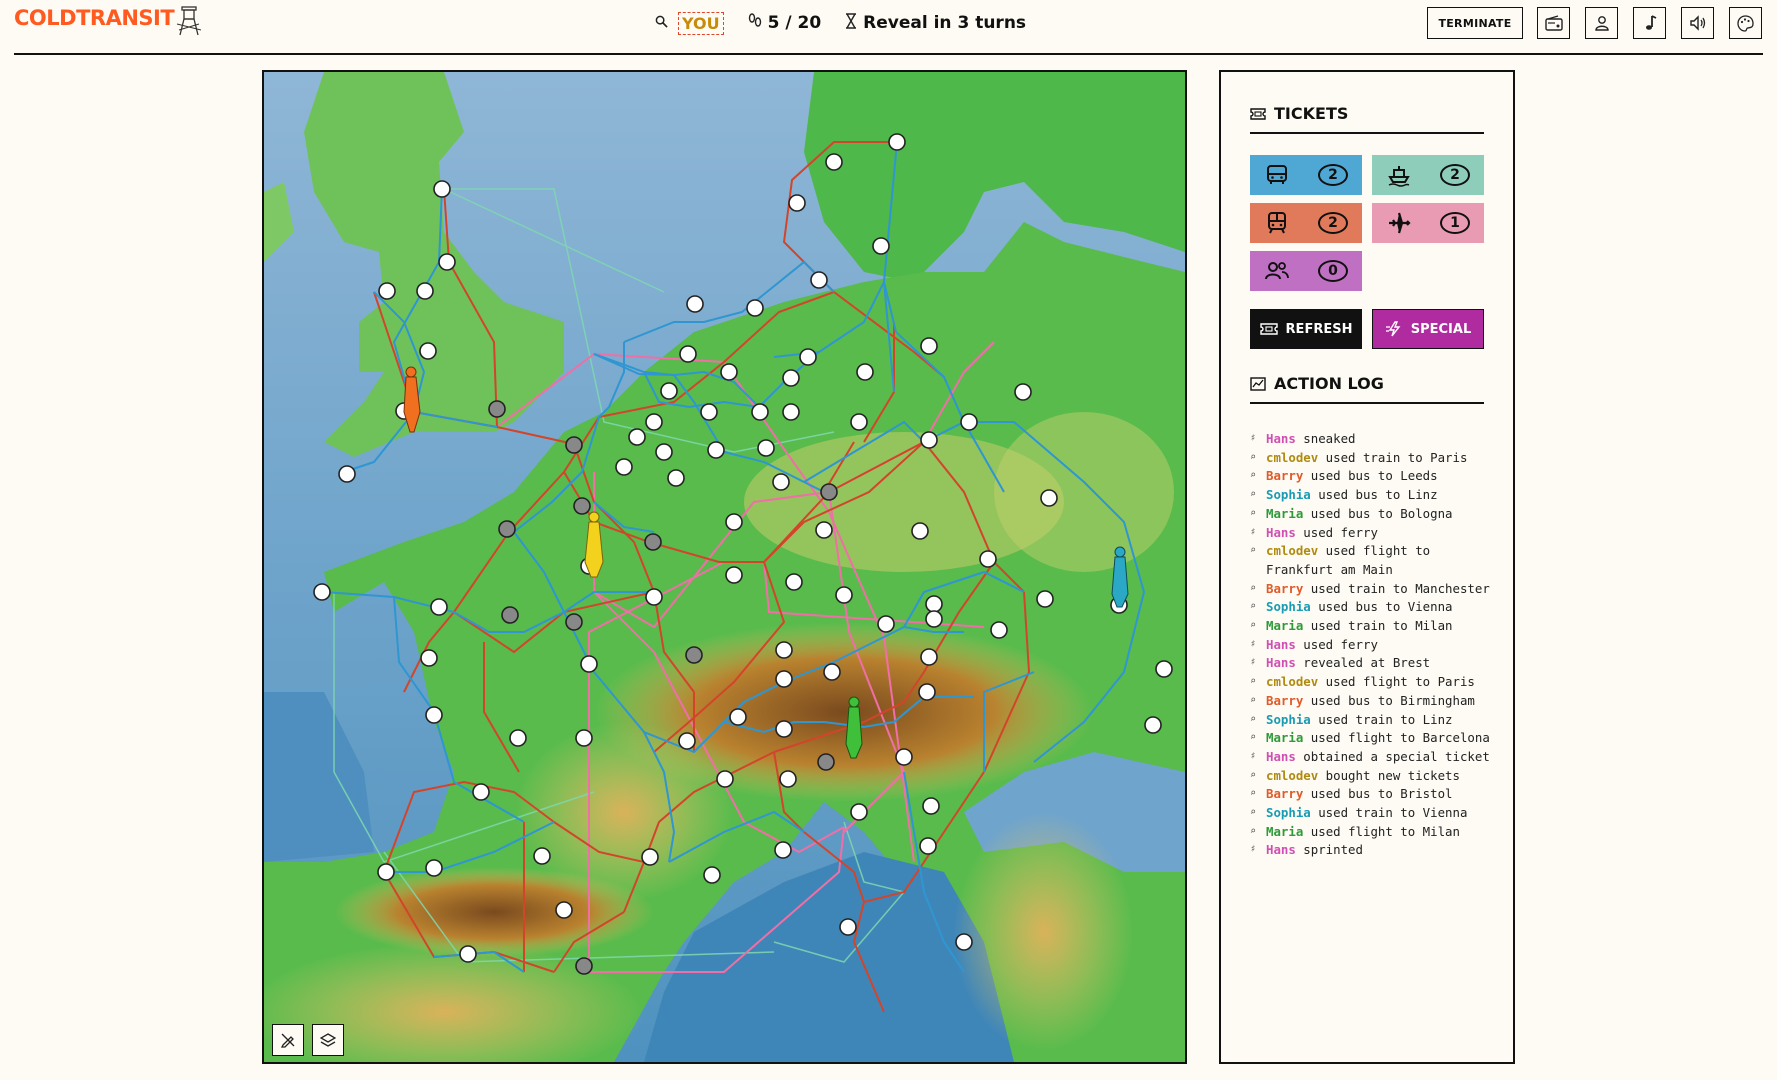 The width and height of the screenshot is (1777, 1080). Describe the element at coordinates (1306, 271) in the screenshot. I see `special-ticket: 0` at that location.